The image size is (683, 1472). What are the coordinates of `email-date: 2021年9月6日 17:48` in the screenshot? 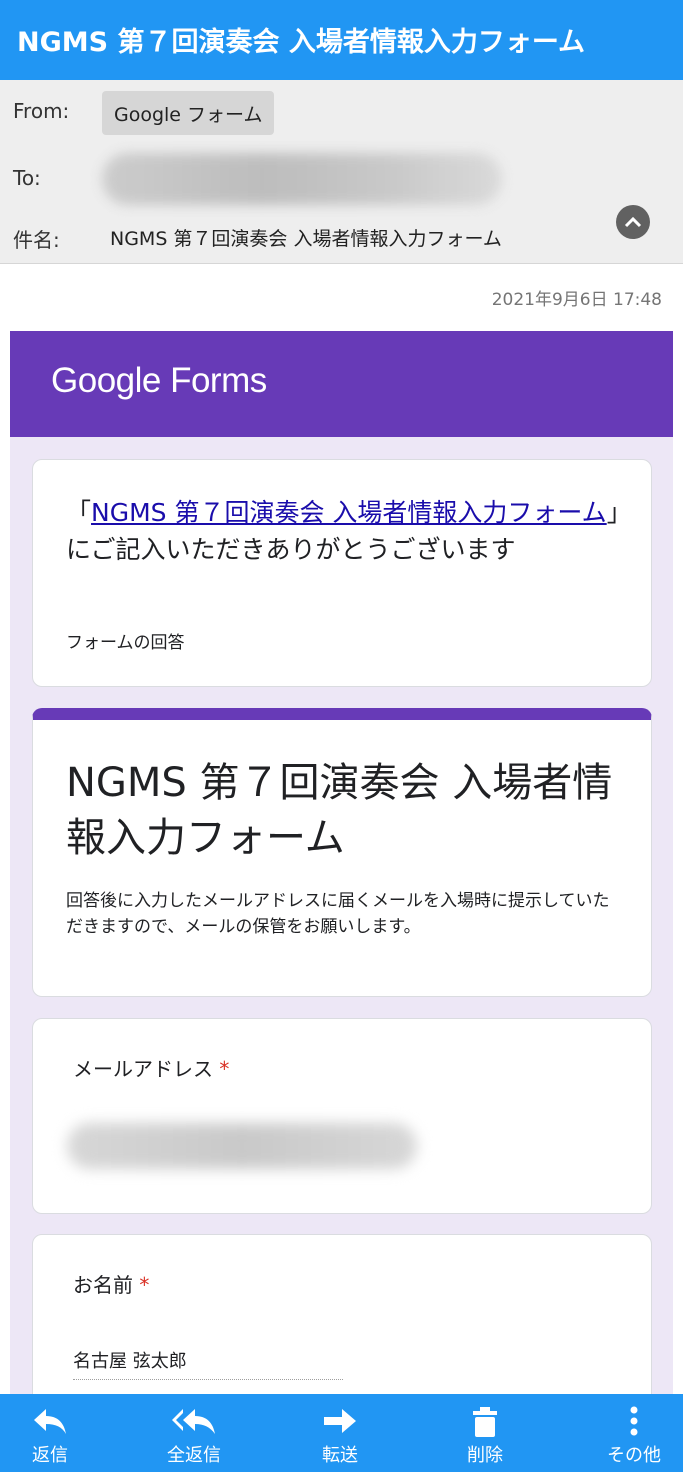 It's located at (576, 300).